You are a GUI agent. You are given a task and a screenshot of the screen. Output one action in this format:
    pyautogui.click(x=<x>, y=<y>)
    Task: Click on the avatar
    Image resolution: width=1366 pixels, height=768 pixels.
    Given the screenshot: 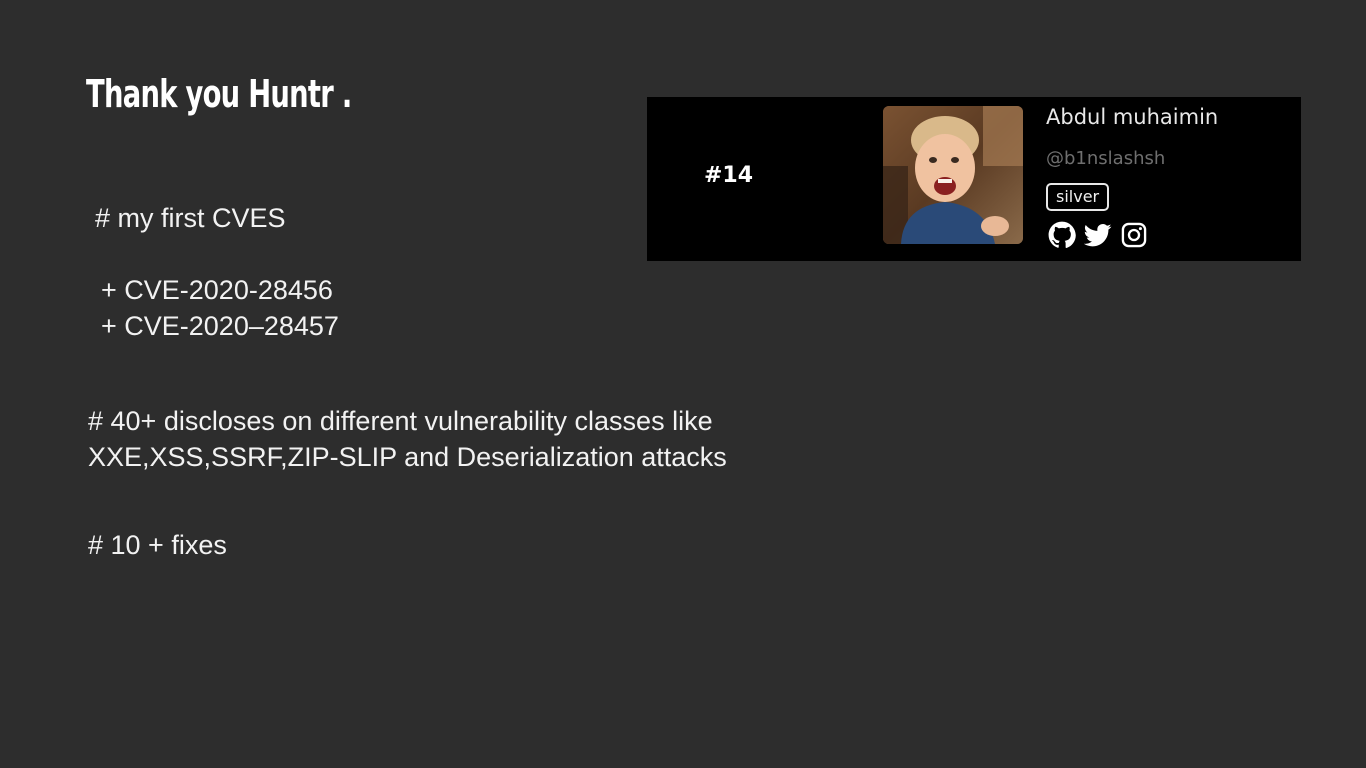 What is the action you would take?
    pyautogui.click(x=953, y=175)
    